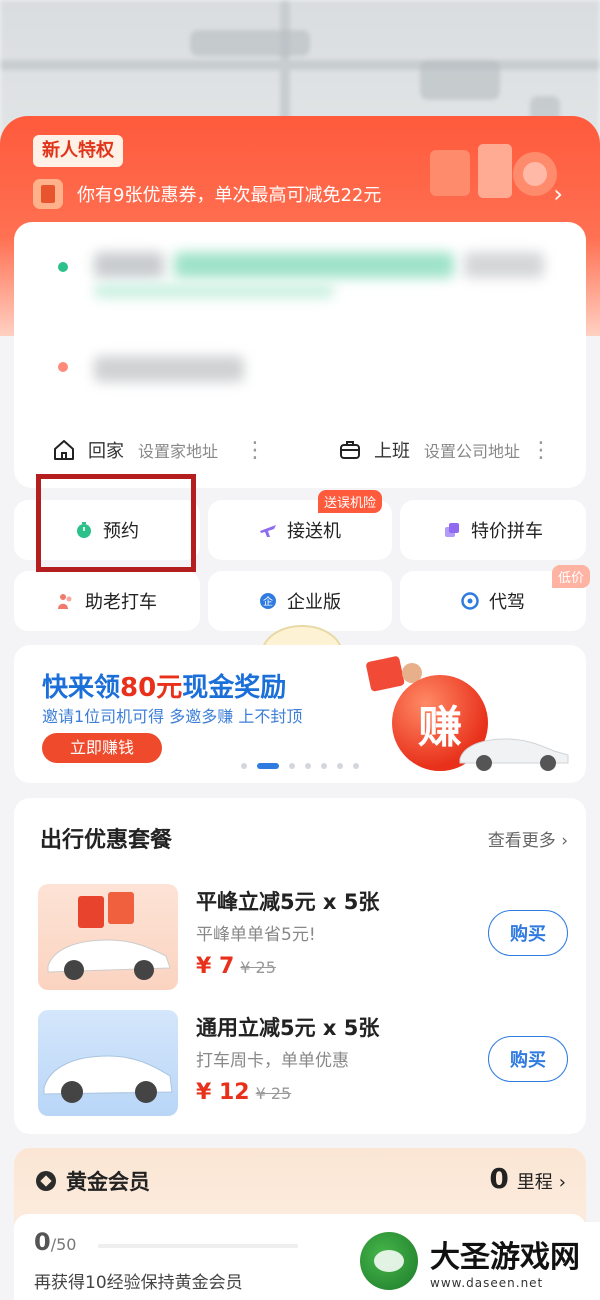 This screenshot has height=1300, width=600. What do you see at coordinates (55, 1242) in the screenshot?
I see `gold-progress: 0/50` at bounding box center [55, 1242].